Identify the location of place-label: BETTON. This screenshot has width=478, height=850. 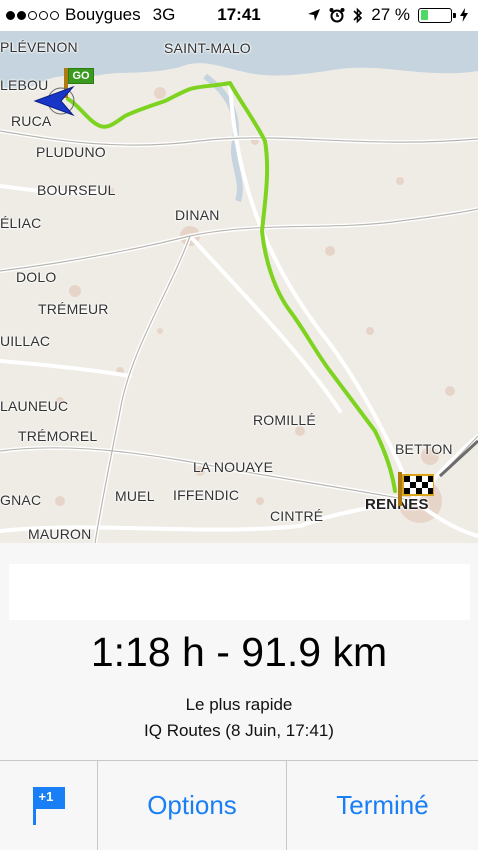
(424, 449).